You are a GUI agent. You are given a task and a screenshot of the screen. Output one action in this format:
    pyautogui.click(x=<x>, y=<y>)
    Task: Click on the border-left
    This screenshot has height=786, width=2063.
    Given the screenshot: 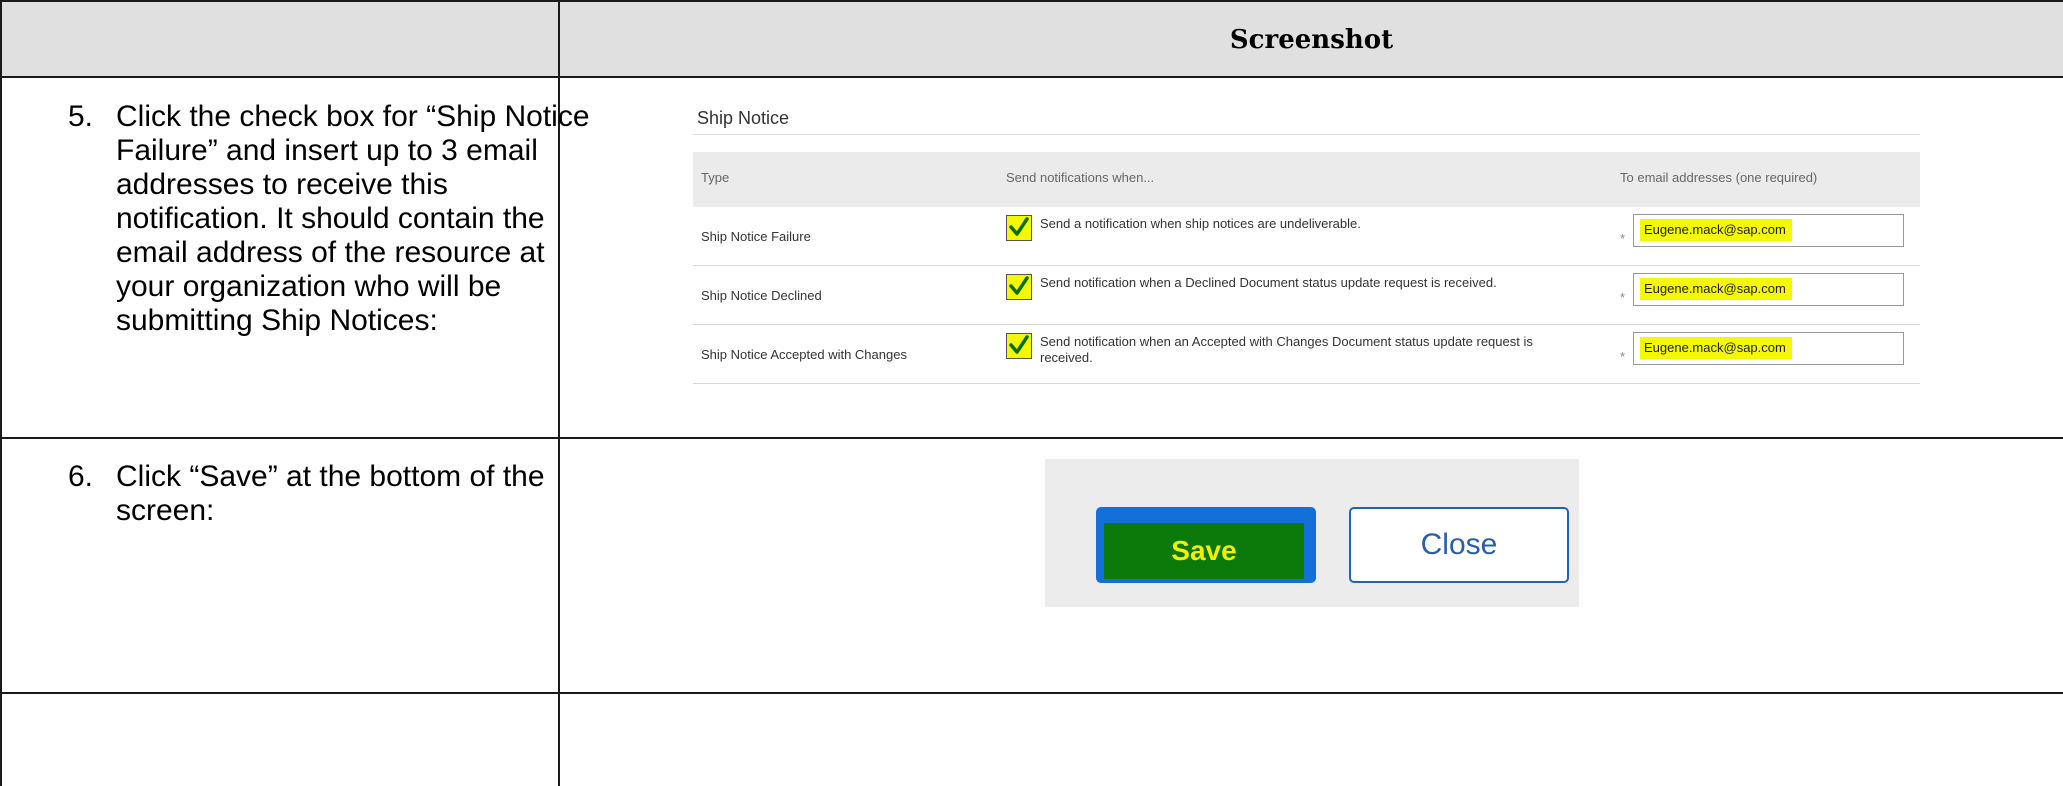 What is the action you would take?
    pyautogui.click(x=1, y=393)
    